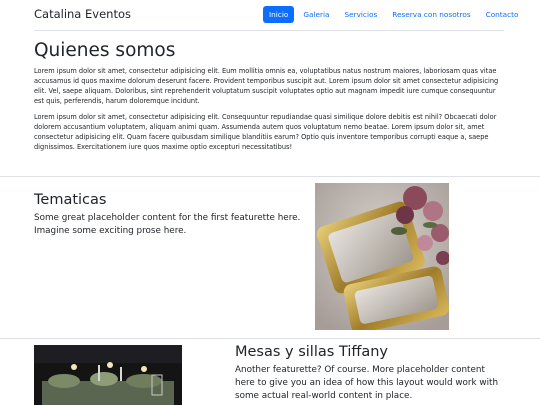  I want to click on about-title: Quienes somos, so click(105, 50).